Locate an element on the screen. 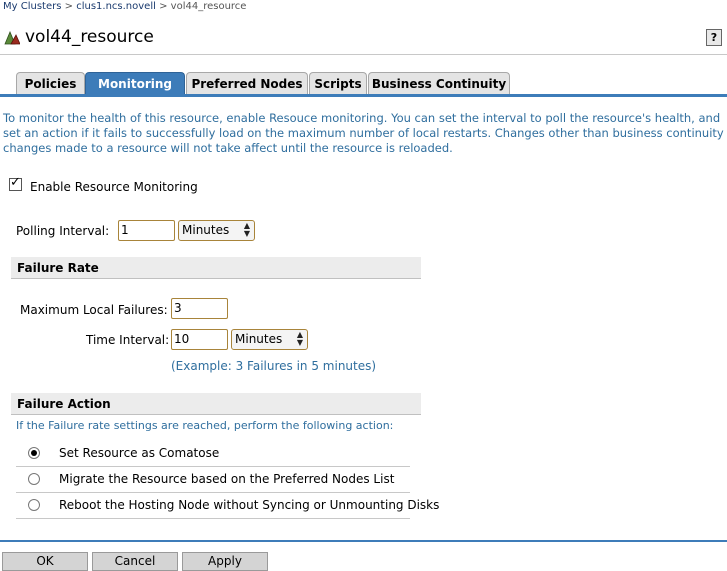  time-interval-input: 10 is located at coordinates (199, 339).